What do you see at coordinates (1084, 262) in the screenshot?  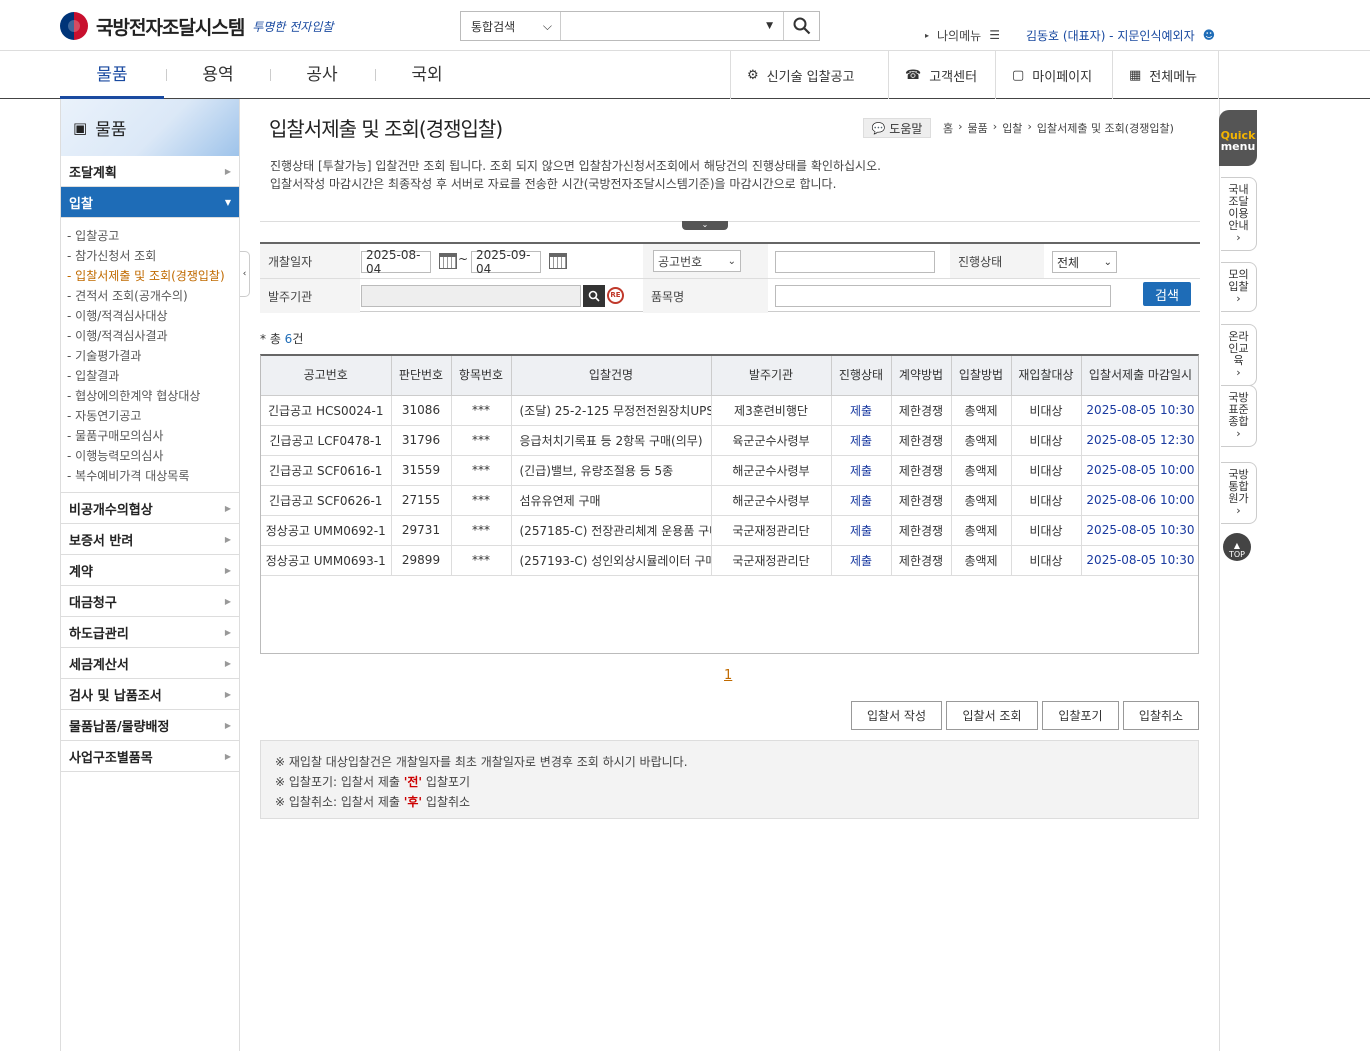 I see `status-select: 전체 ⌄` at bounding box center [1084, 262].